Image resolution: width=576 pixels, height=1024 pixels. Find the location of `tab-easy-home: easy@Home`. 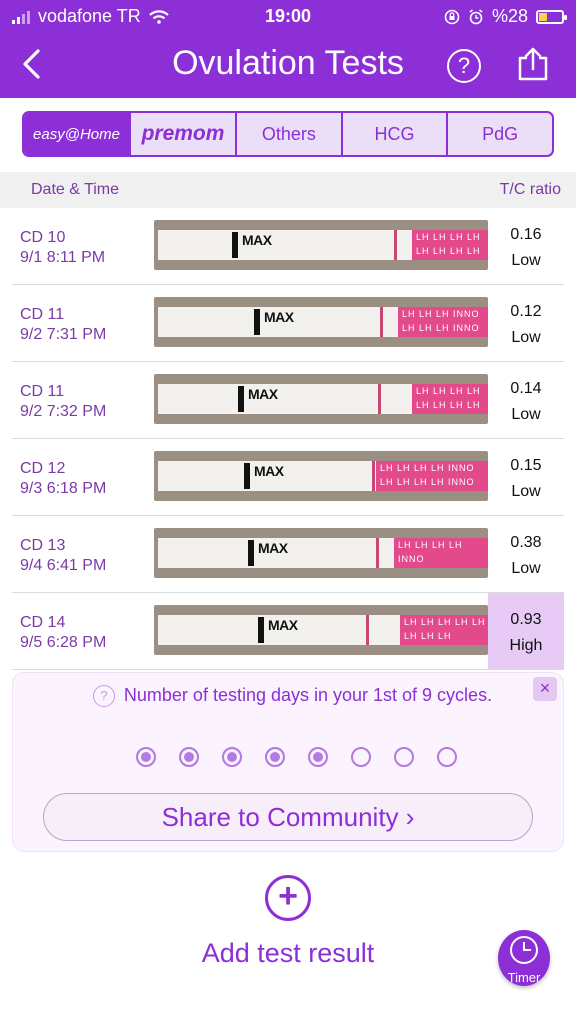

tab-easy-home: easy@Home is located at coordinates (77, 134).